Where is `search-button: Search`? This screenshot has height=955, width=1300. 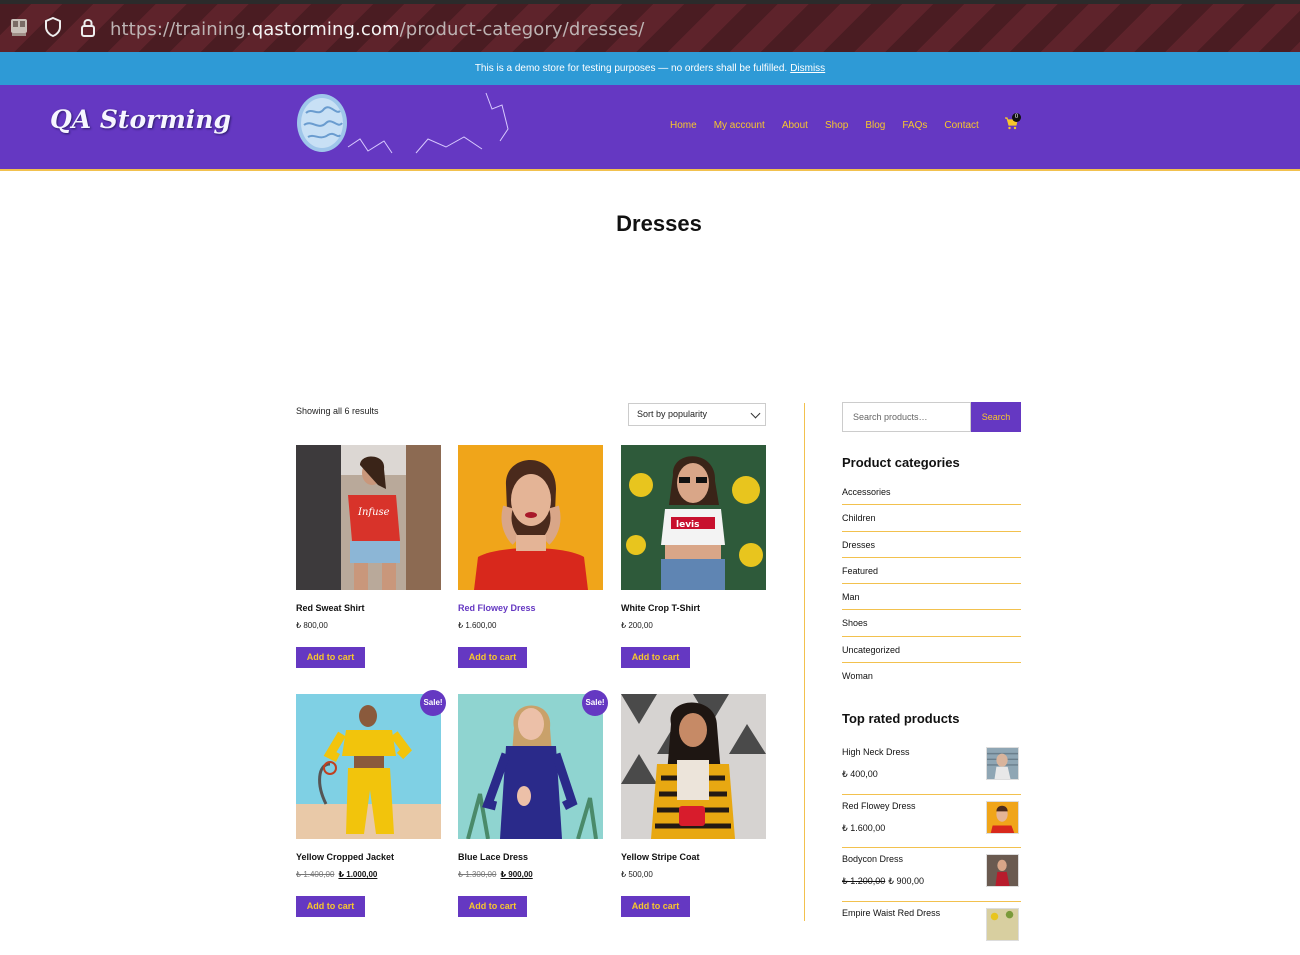 search-button: Search is located at coordinates (996, 417).